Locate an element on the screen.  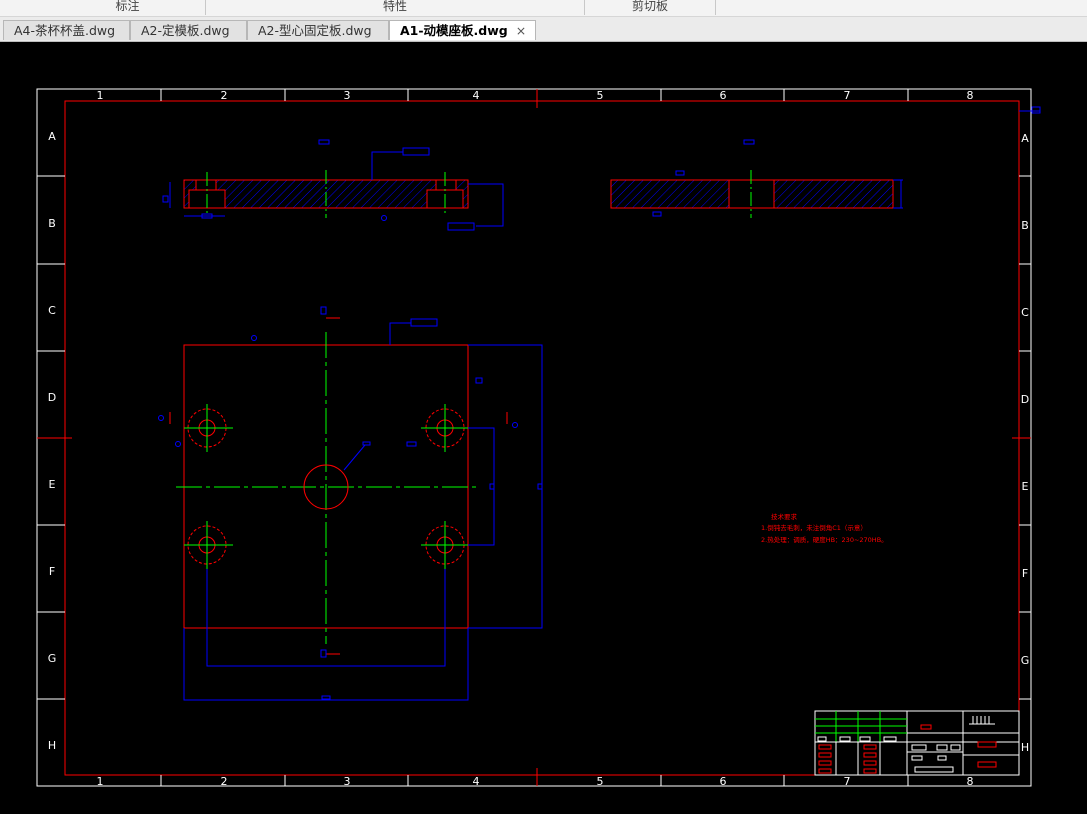
notes-line-1: 1.倒钝去毛刺，未注倒角C1（示意） is located at coordinates (814, 527).